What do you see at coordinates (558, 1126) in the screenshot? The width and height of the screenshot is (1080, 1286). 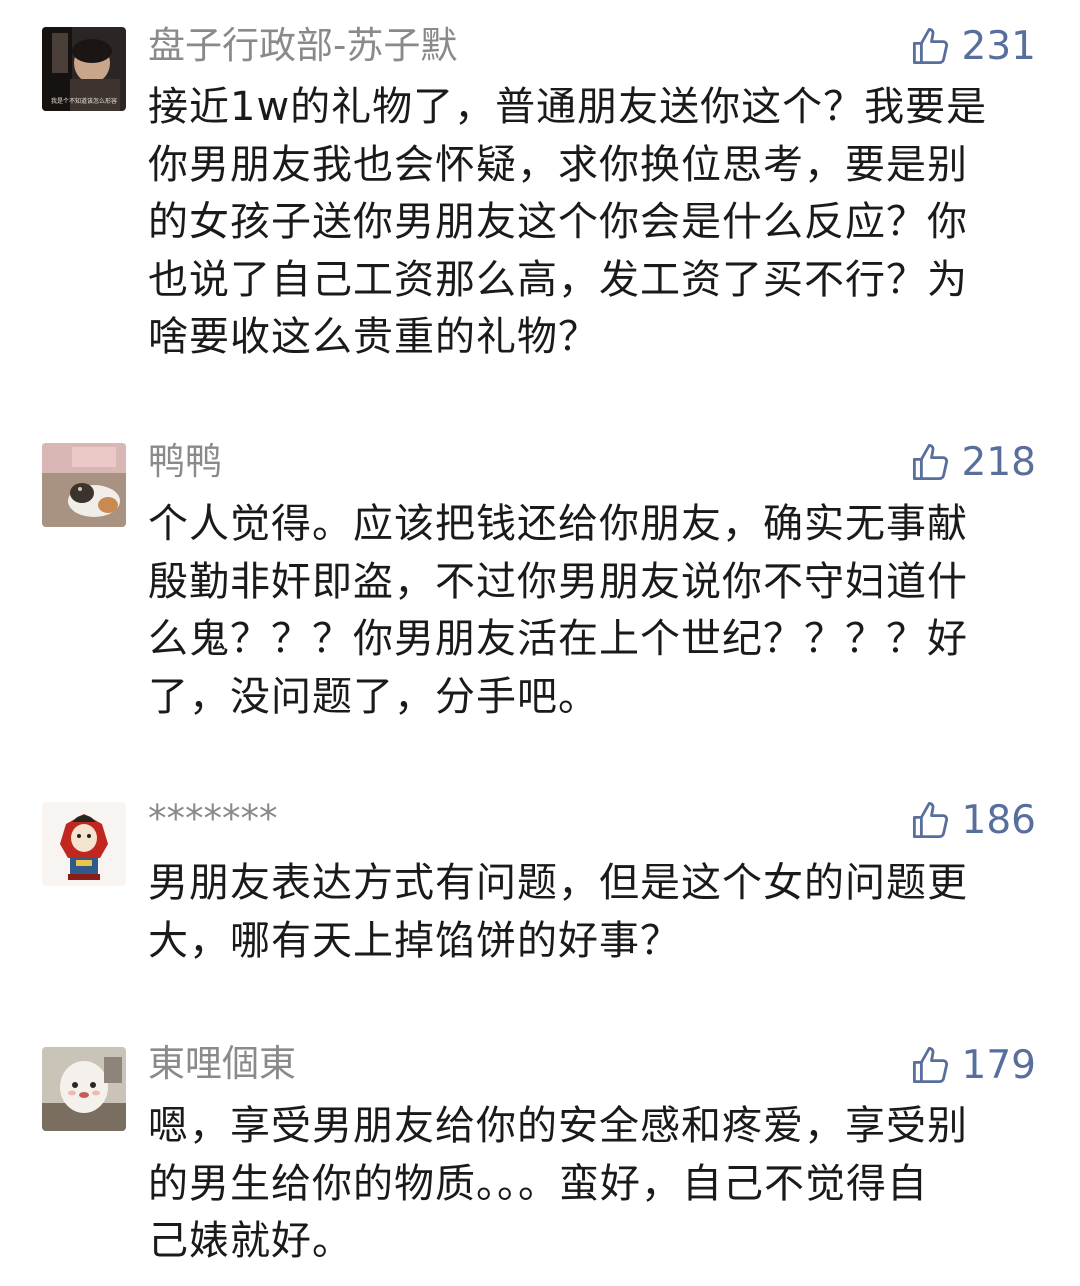 I see `comment-line: 嗯，享受男朋友给你的安全感和疼爱，享受别` at bounding box center [558, 1126].